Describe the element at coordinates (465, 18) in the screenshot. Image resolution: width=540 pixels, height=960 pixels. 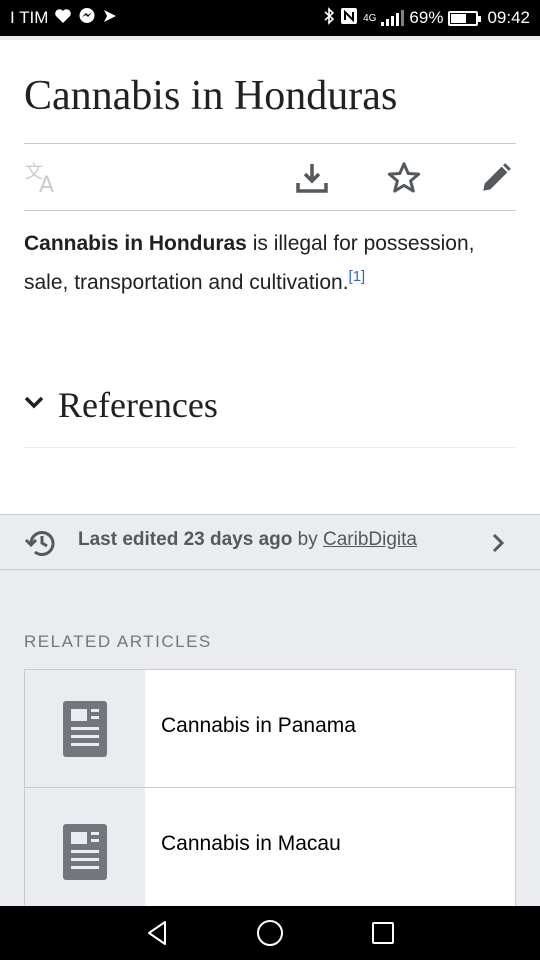
I see `battery-icon` at that location.